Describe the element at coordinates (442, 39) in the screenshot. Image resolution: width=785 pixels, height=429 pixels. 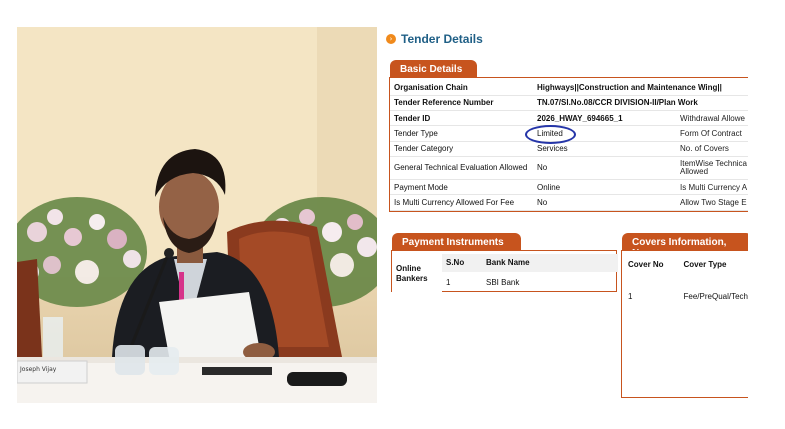
I see `page-title: Tender Details` at that location.